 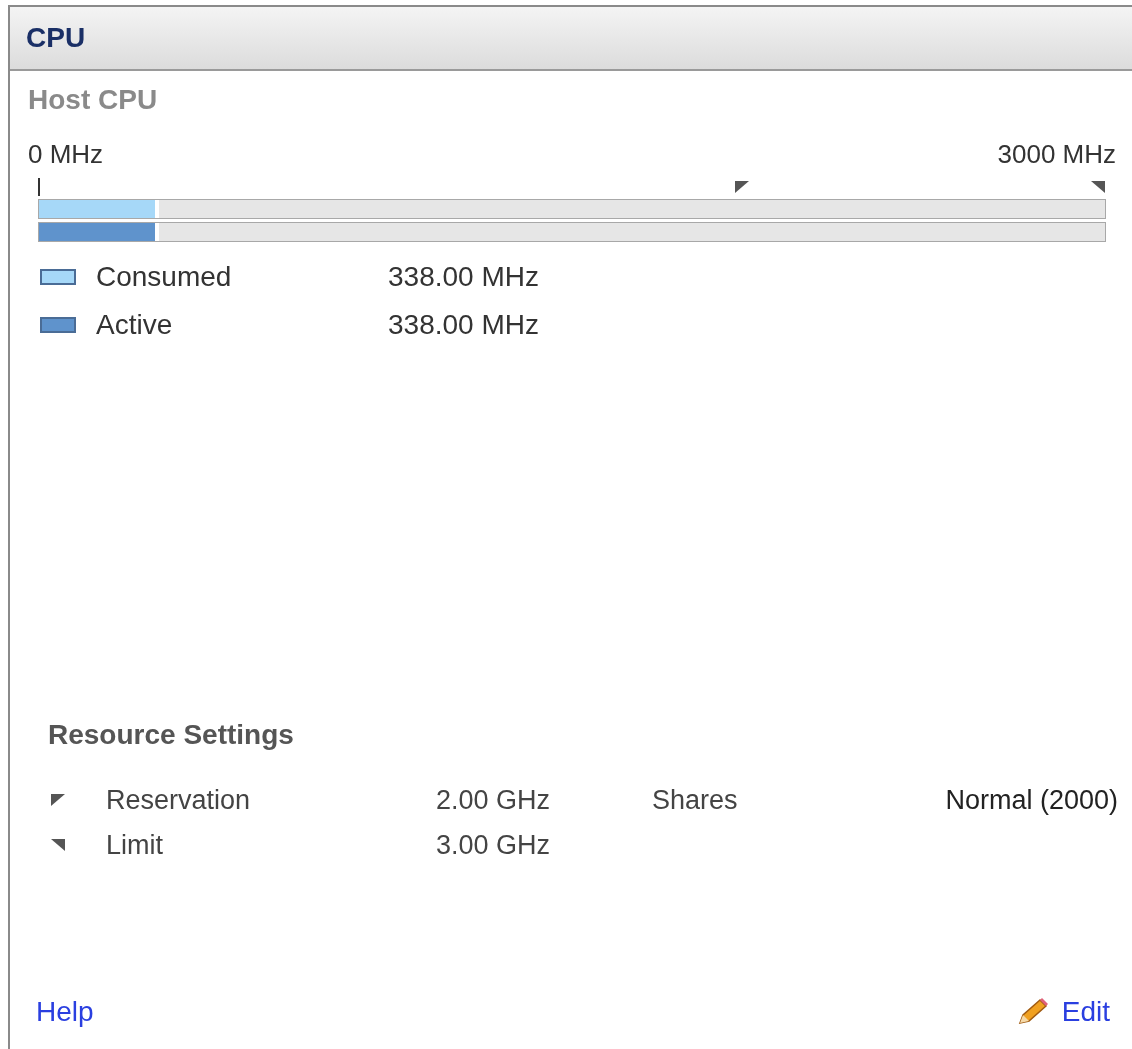 What do you see at coordinates (56, 38) in the screenshot?
I see `panel-title: CPU` at bounding box center [56, 38].